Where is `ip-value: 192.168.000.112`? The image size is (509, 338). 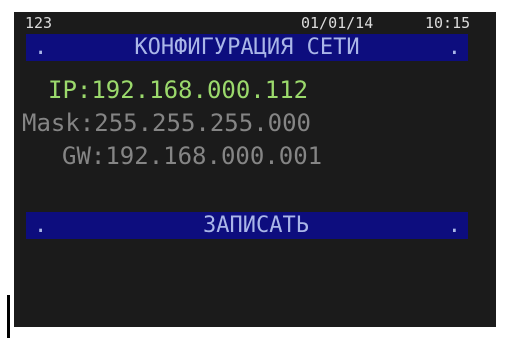
ip-value: 192.168.000.112 is located at coordinates (200, 90).